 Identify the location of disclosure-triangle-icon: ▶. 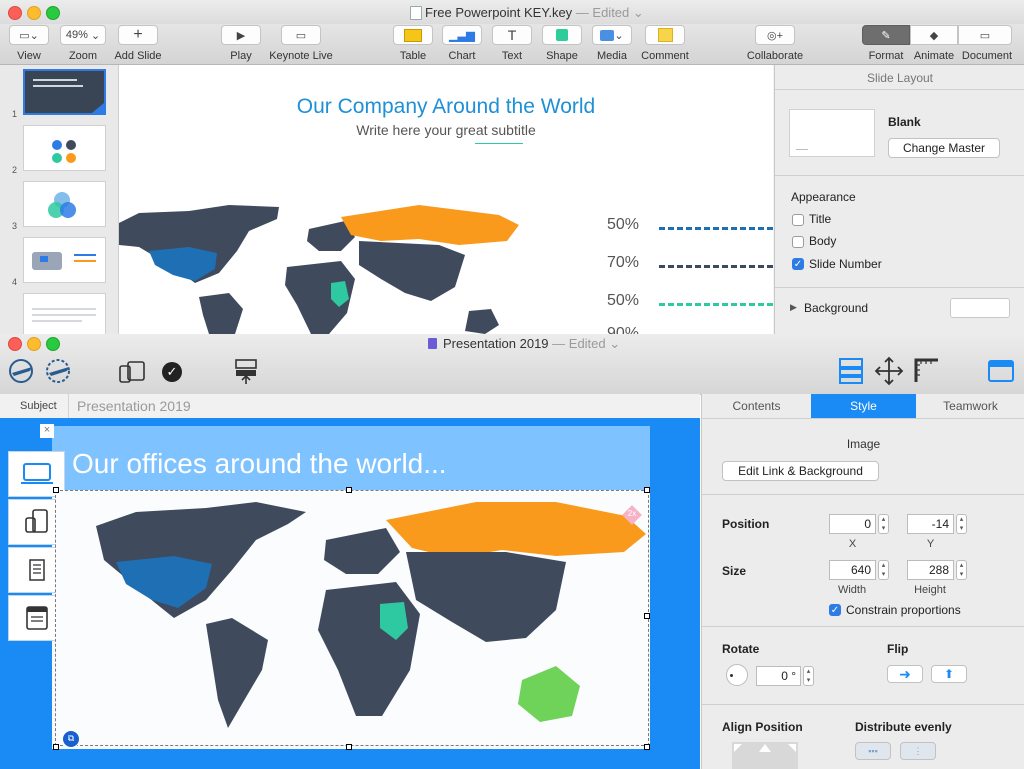
(793, 307).